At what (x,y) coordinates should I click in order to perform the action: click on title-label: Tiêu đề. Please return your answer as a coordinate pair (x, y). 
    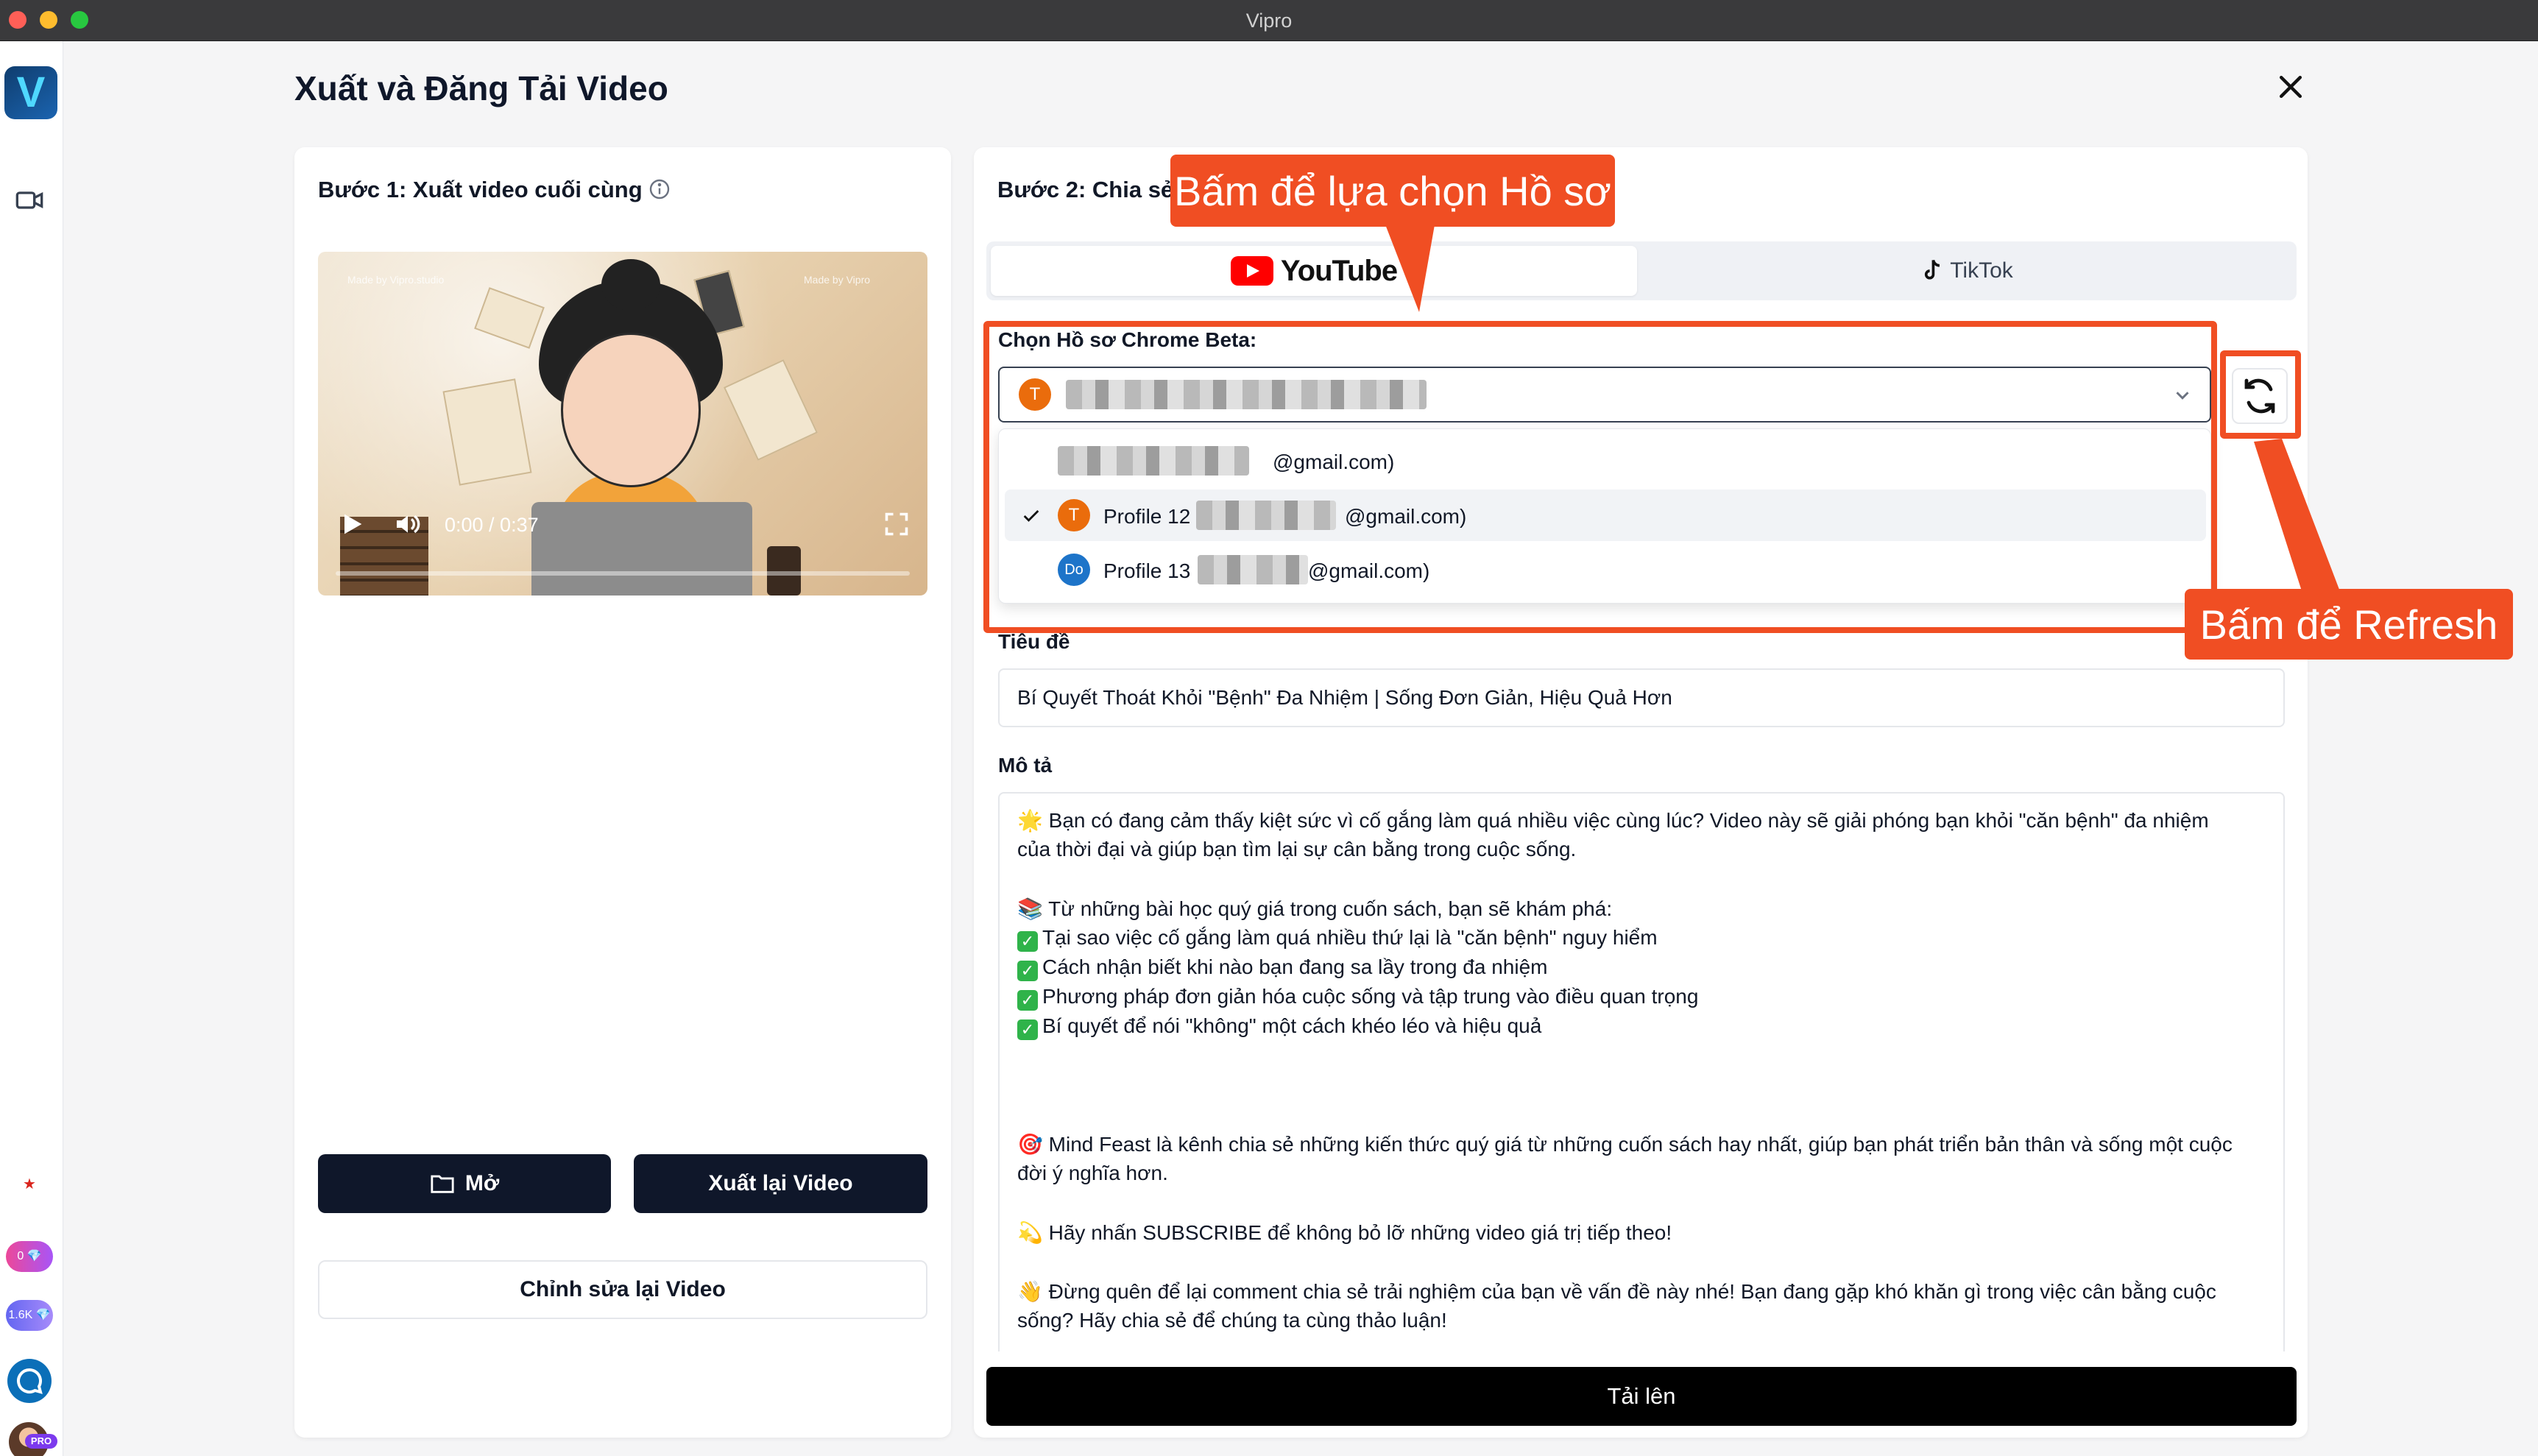
    Looking at the image, I should click on (1034, 641).